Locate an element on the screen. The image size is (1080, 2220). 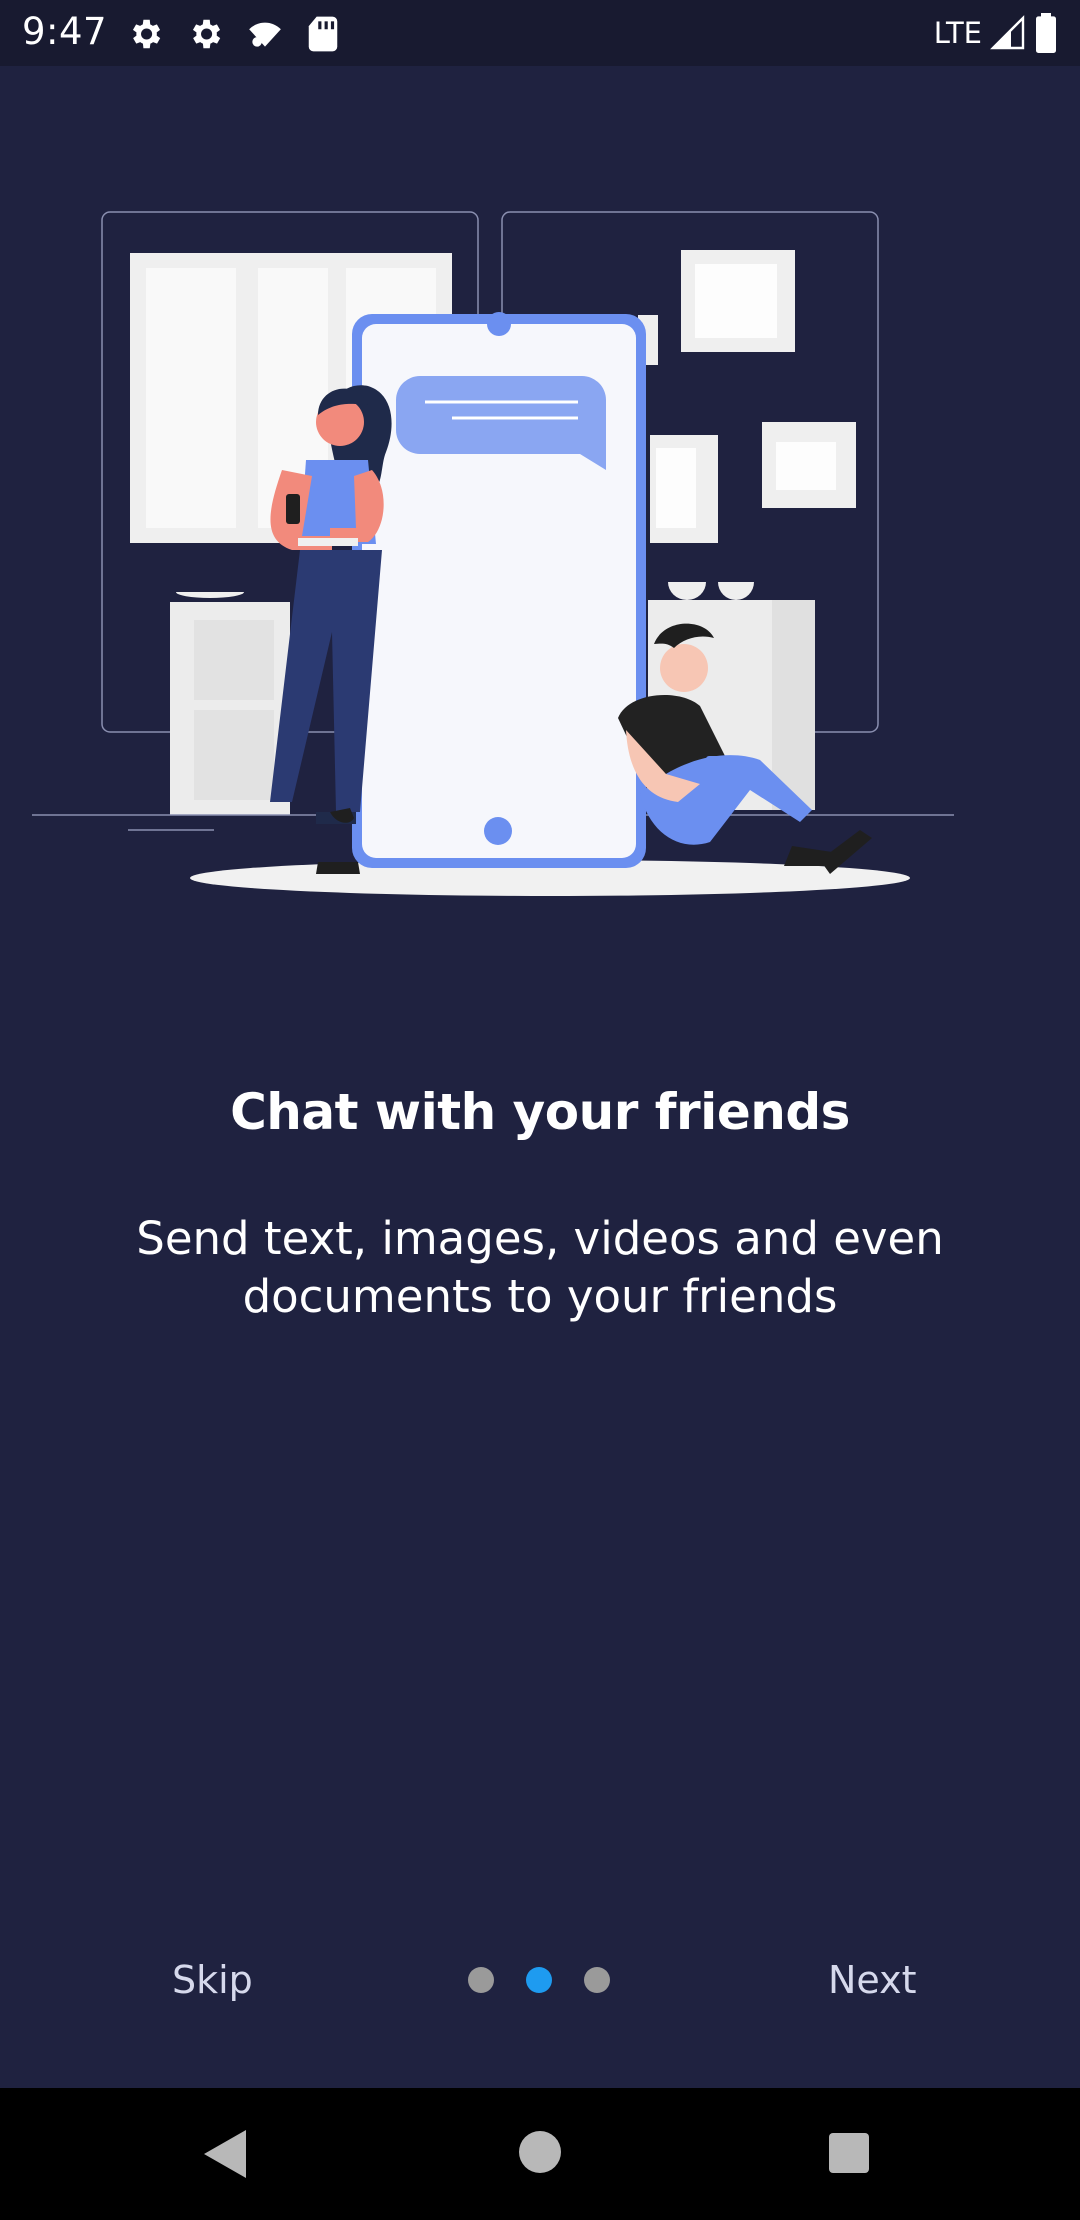
back-icon is located at coordinates (224, 2154).